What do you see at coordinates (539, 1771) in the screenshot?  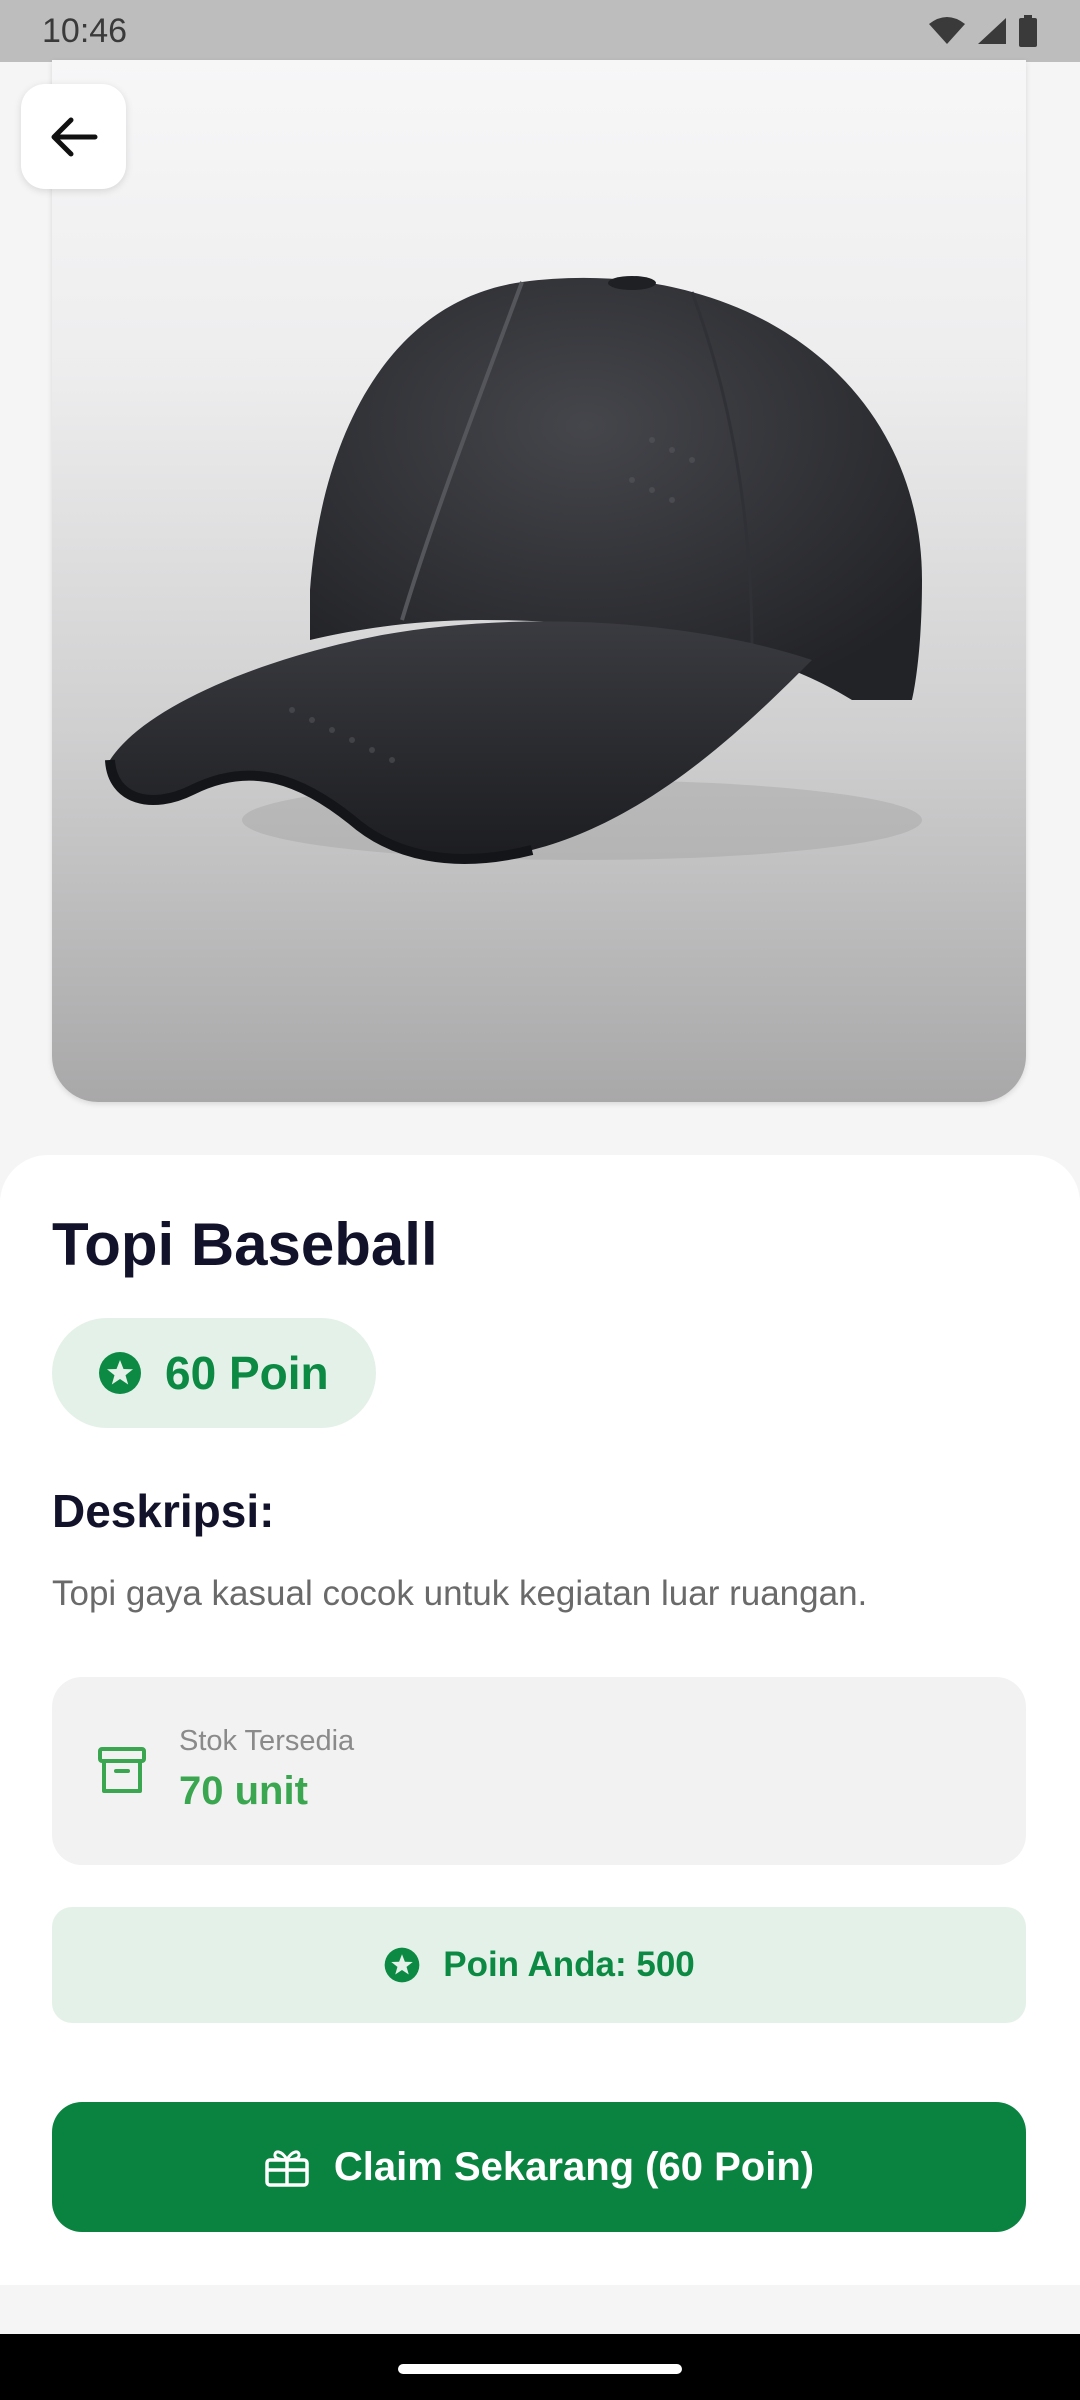 I see `stock-card: Stok Tersedia 70 unit` at bounding box center [539, 1771].